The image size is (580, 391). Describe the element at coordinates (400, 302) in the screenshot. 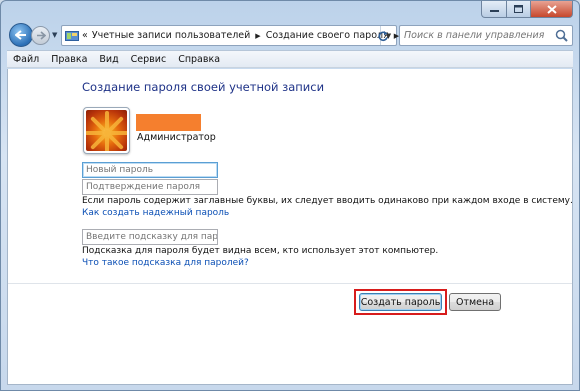

I see `create-password-button: Создать пароль` at that location.